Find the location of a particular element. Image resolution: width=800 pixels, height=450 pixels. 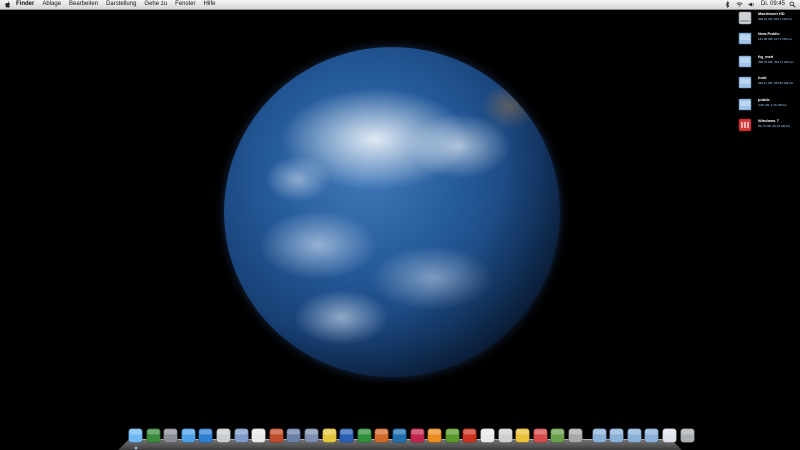

trash-icon is located at coordinates (687, 435).